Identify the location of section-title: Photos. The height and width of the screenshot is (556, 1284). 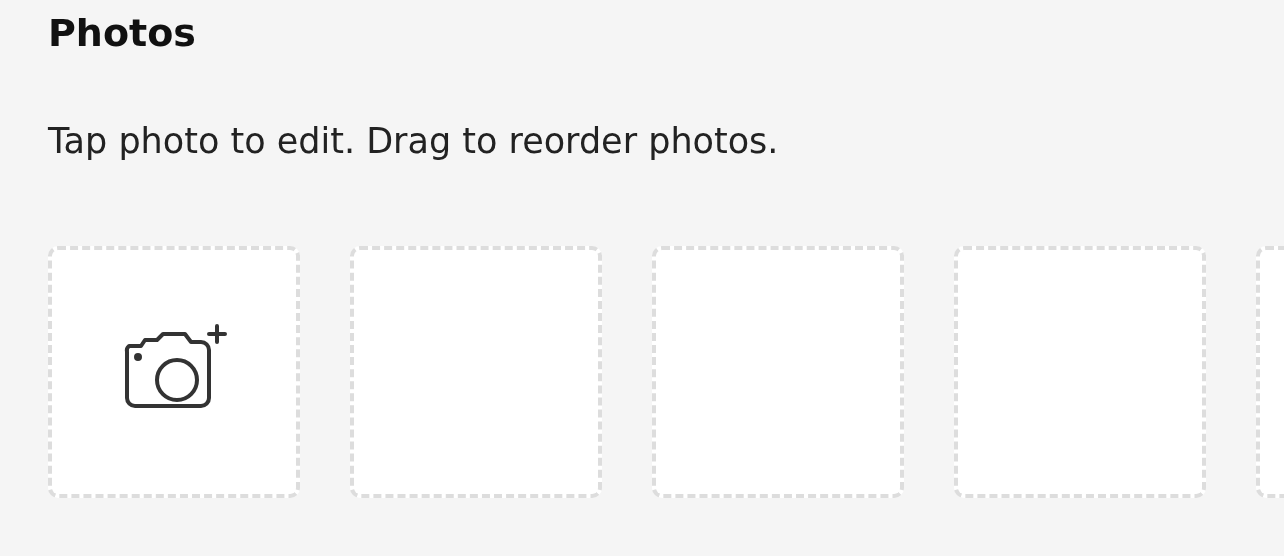
(122, 33).